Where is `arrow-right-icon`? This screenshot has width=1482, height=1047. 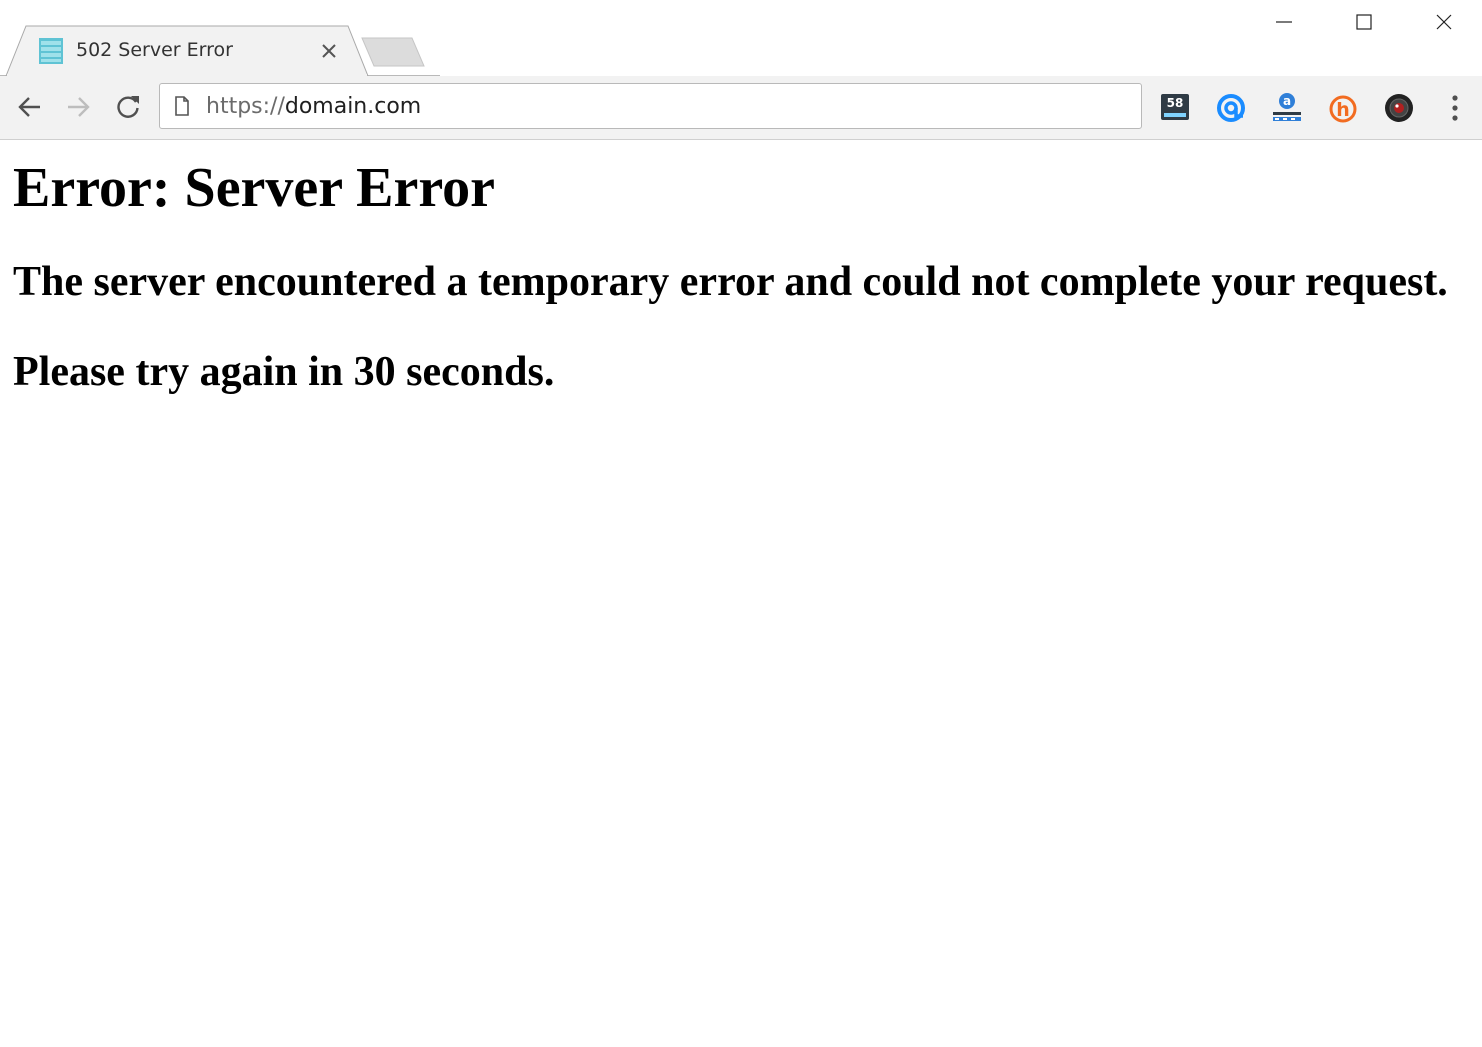 arrow-right-icon is located at coordinates (79, 107).